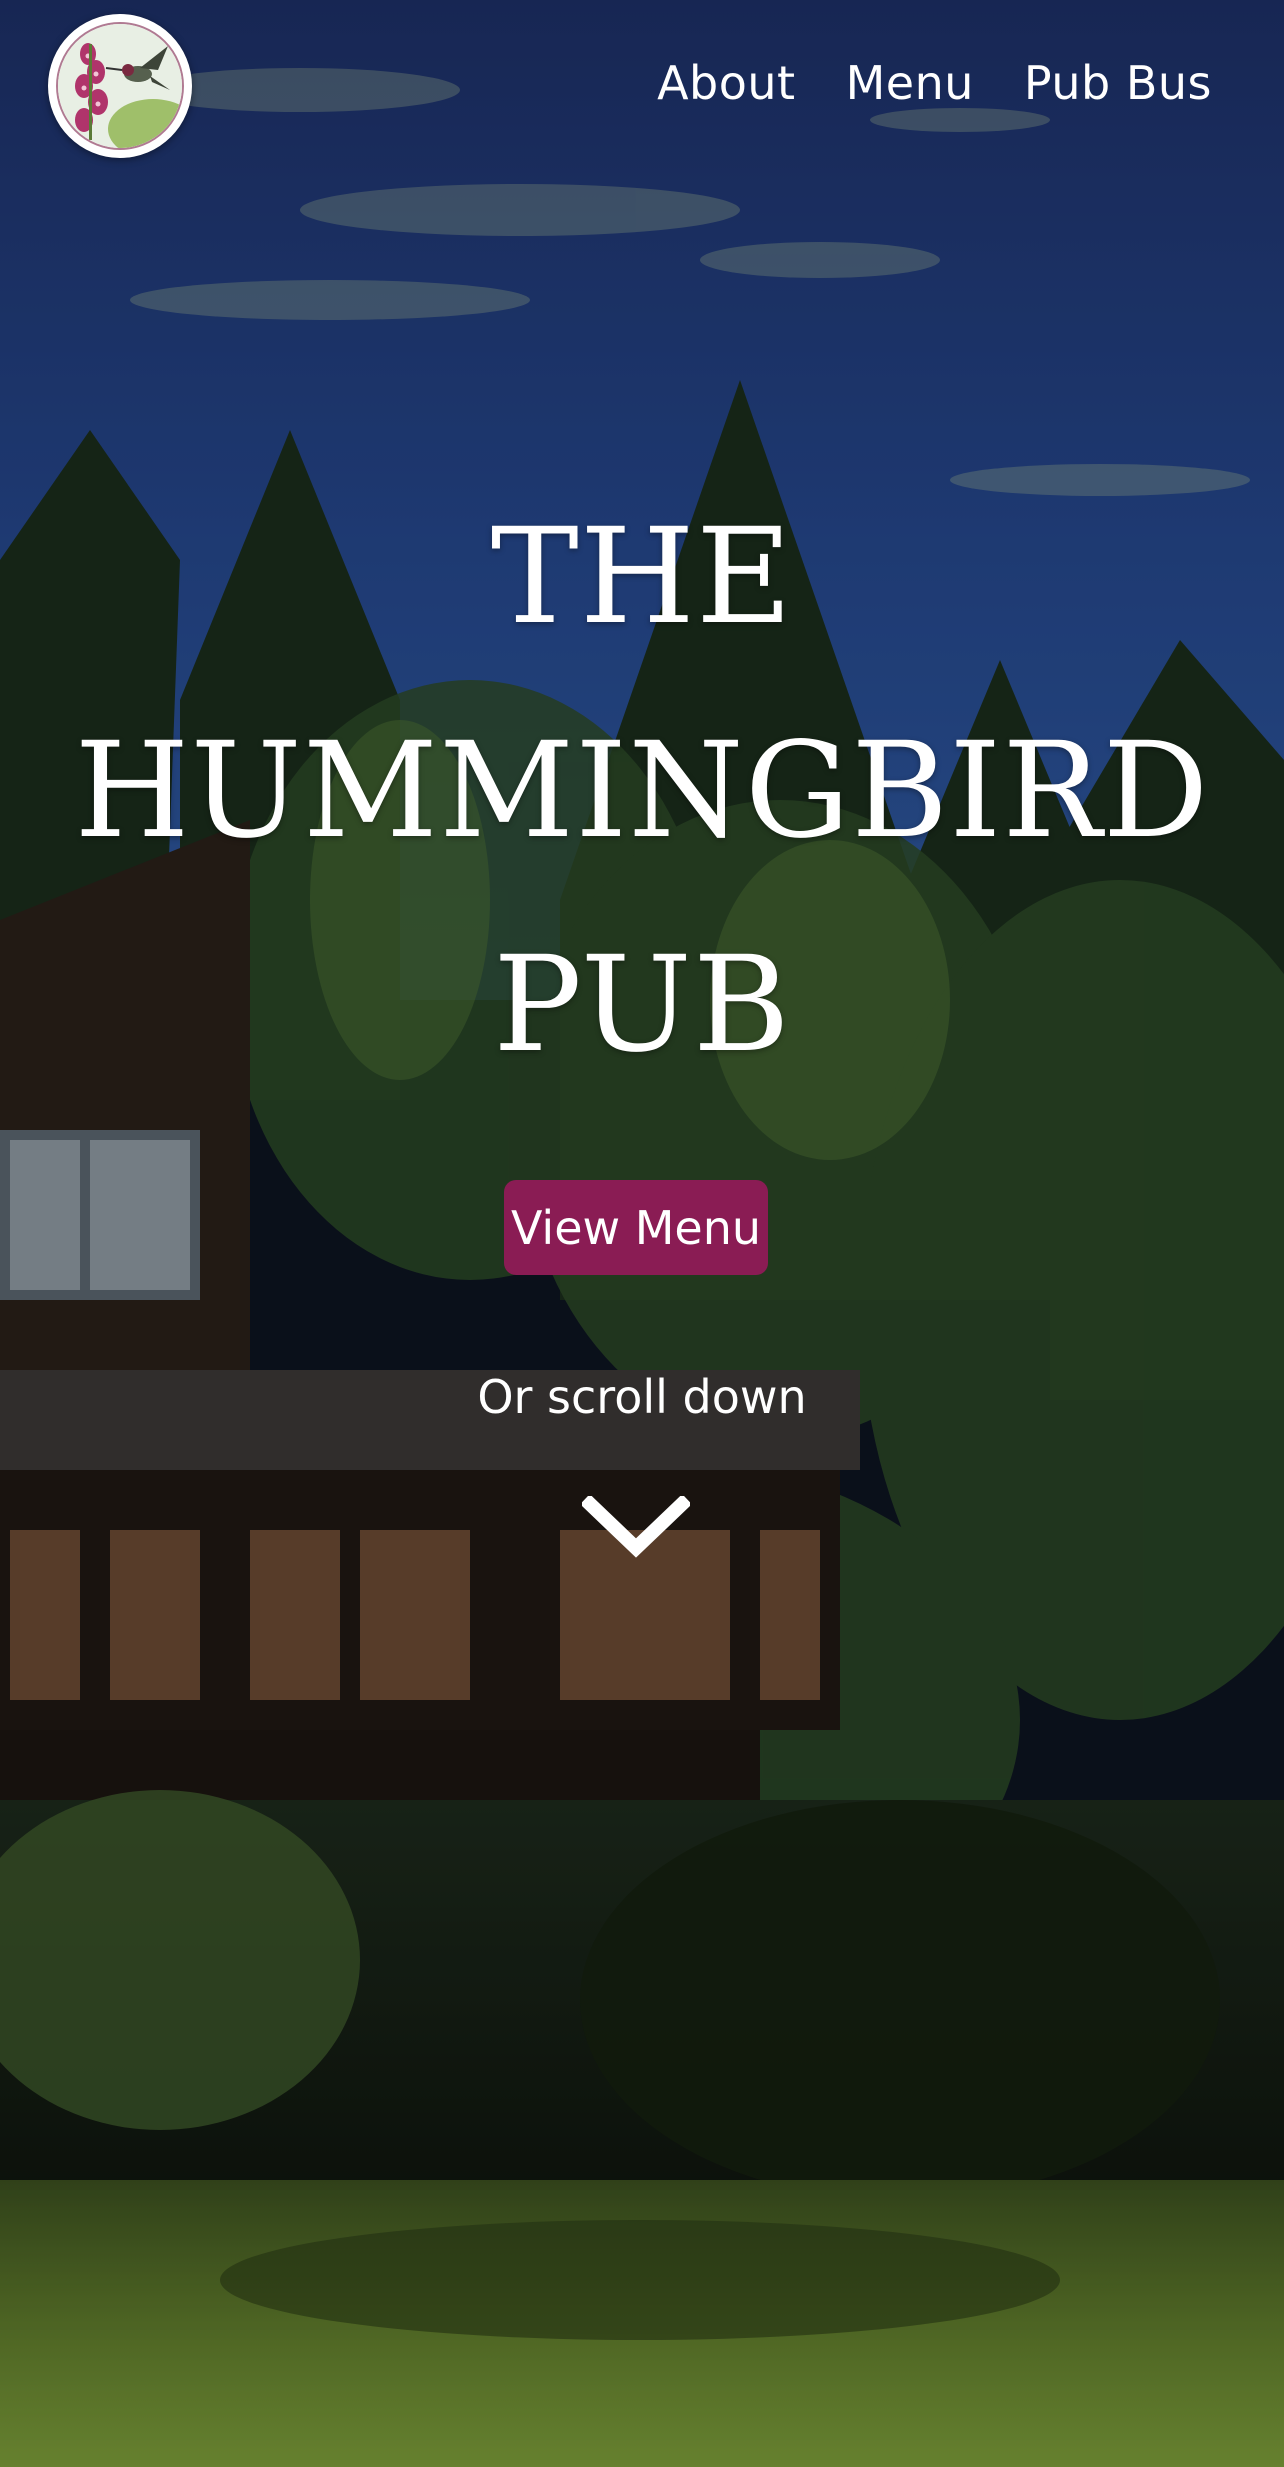  I want to click on scroll-hint-text: Or scroll down, so click(642, 1397).